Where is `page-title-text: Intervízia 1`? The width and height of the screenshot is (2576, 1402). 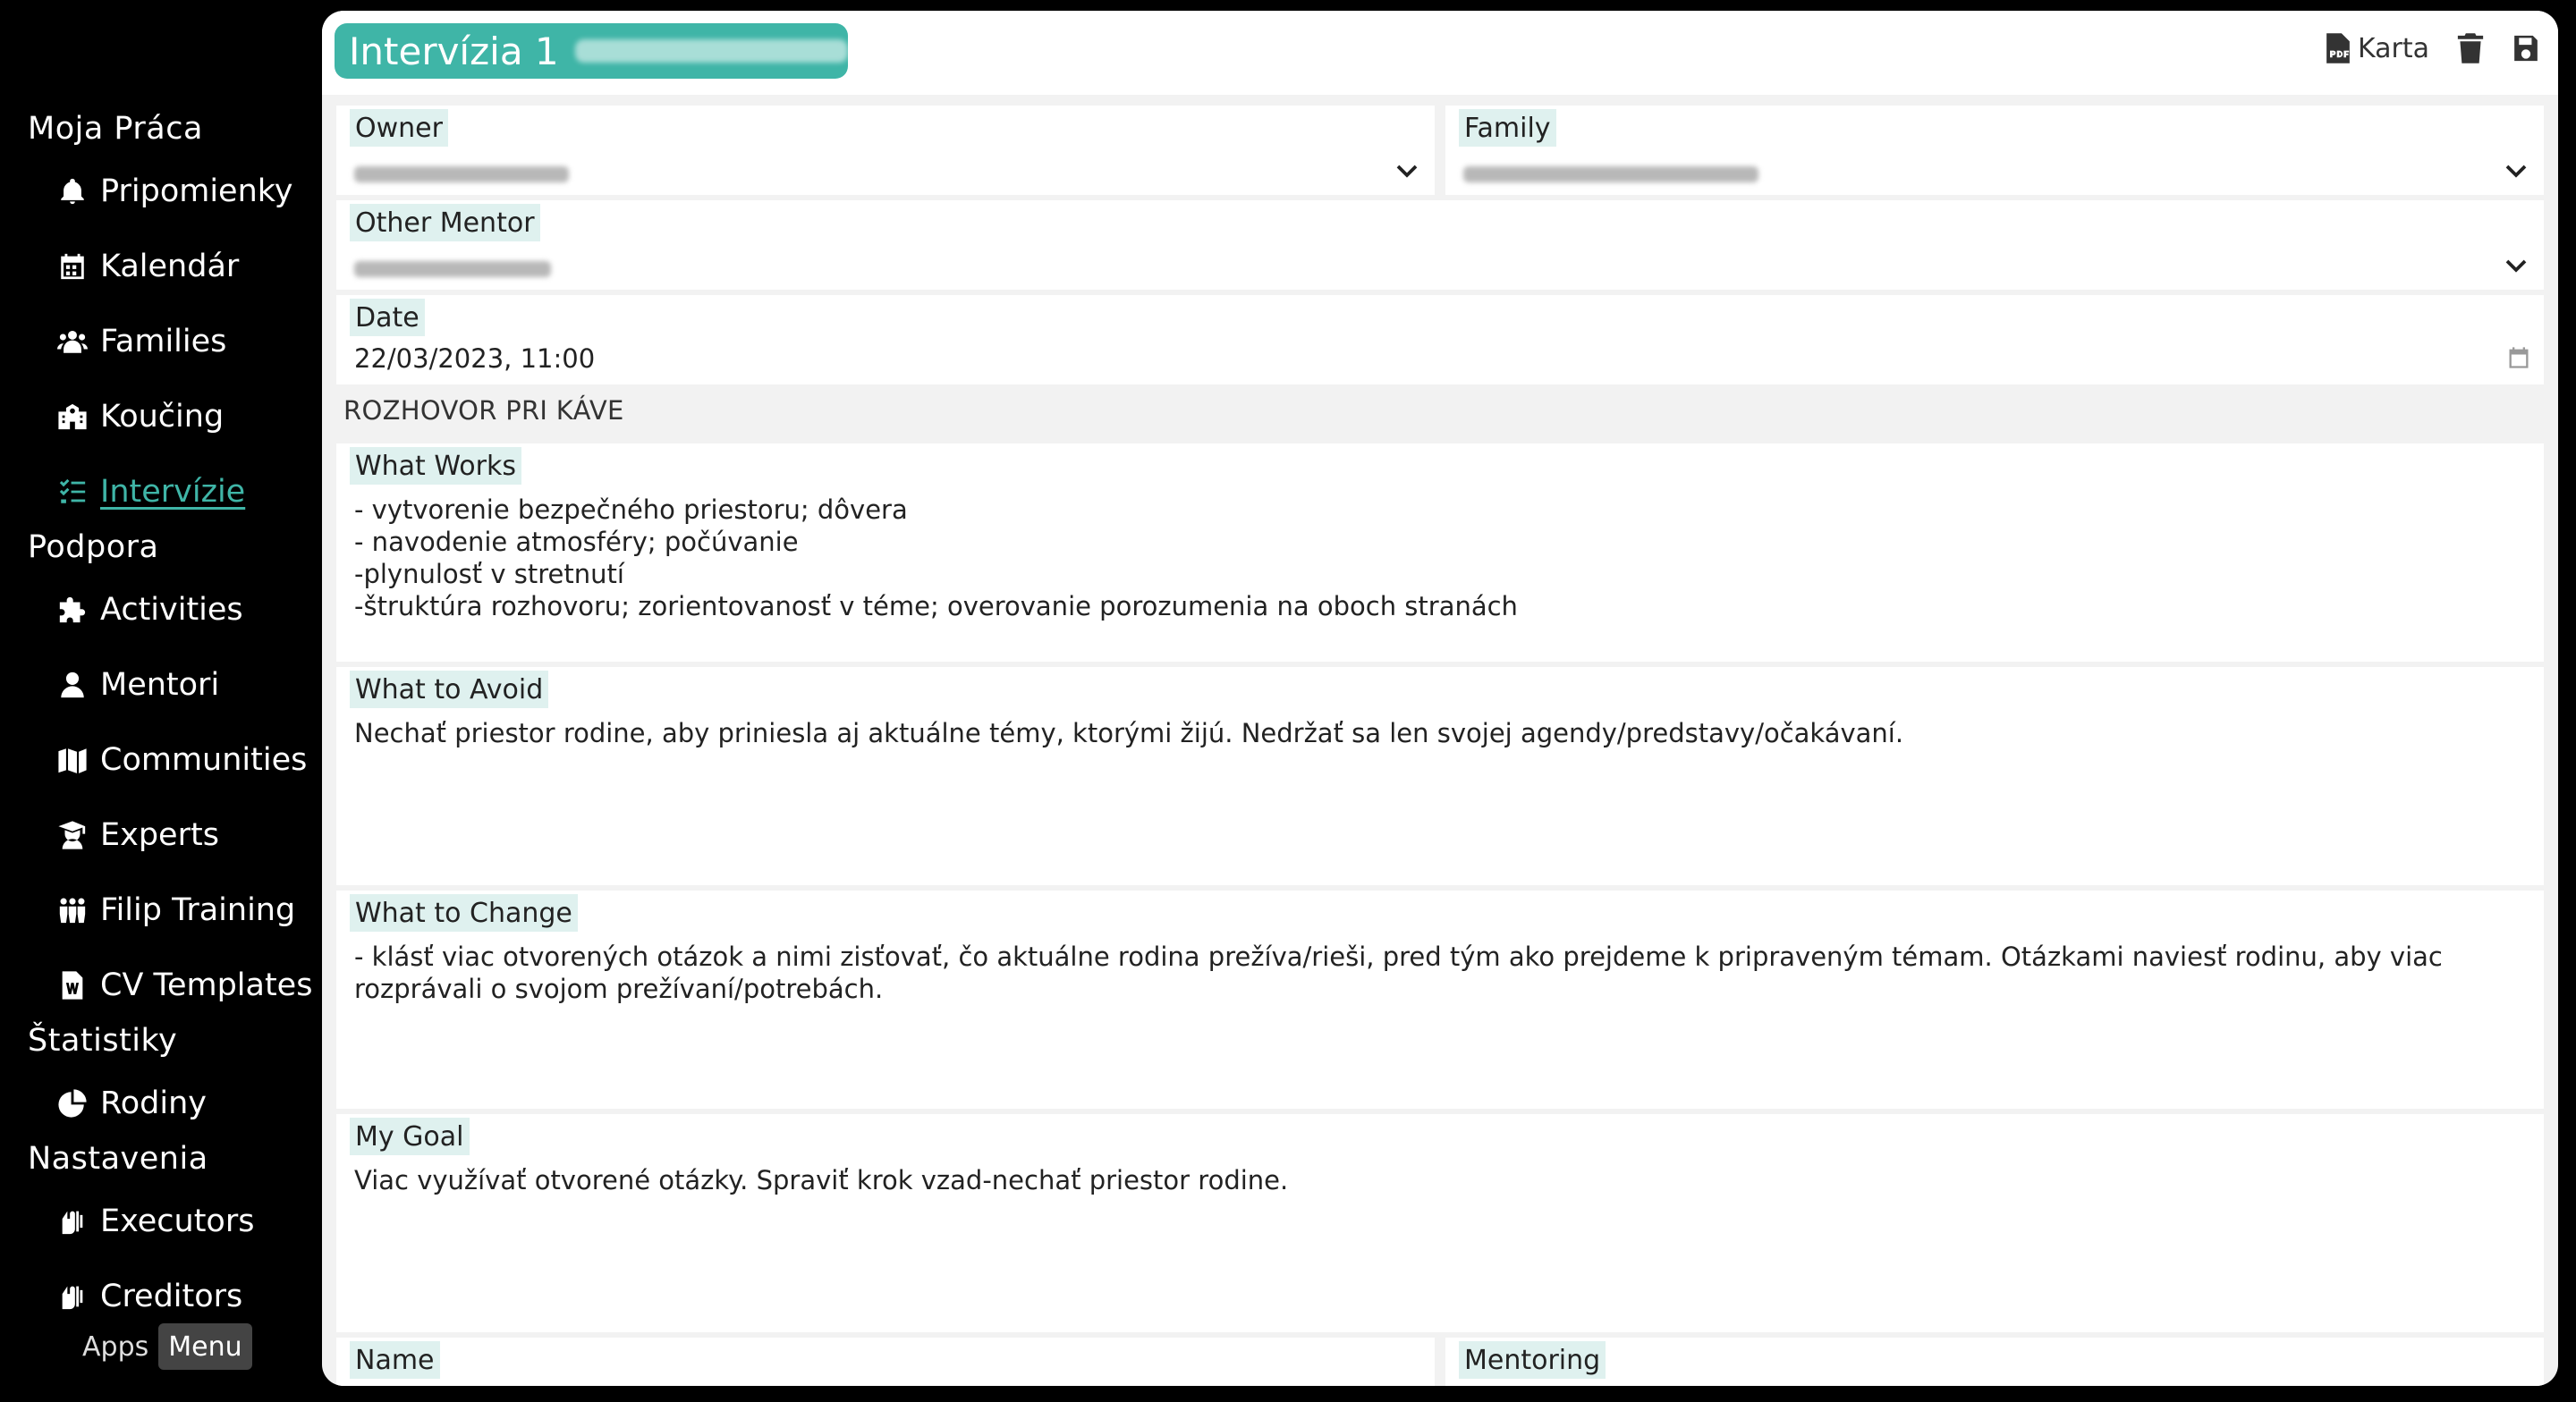
page-title-text: Intervízia 1 is located at coordinates (454, 51).